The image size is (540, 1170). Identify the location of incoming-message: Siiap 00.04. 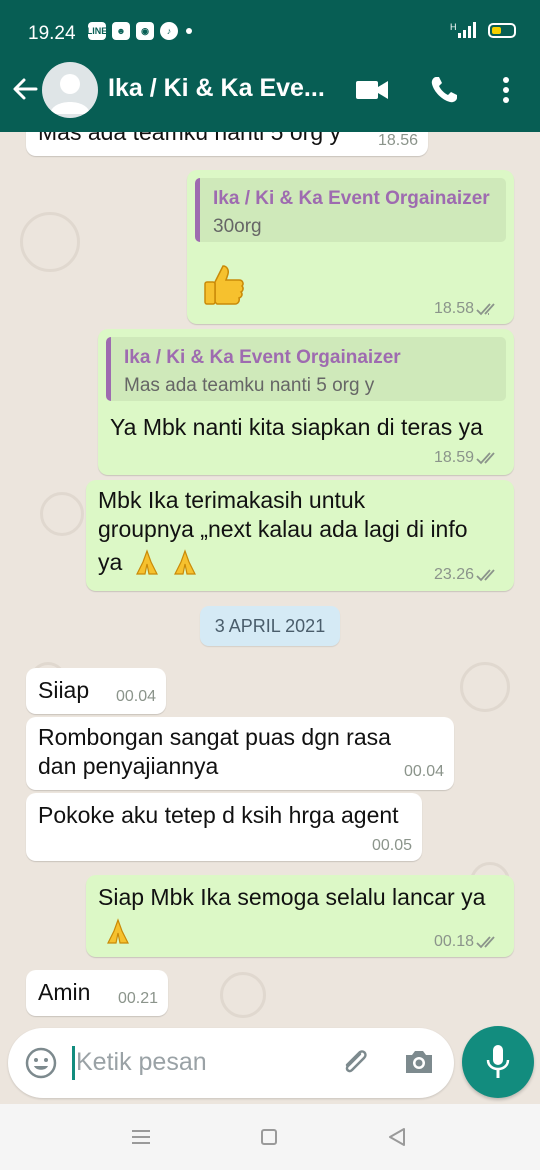
(96, 691).